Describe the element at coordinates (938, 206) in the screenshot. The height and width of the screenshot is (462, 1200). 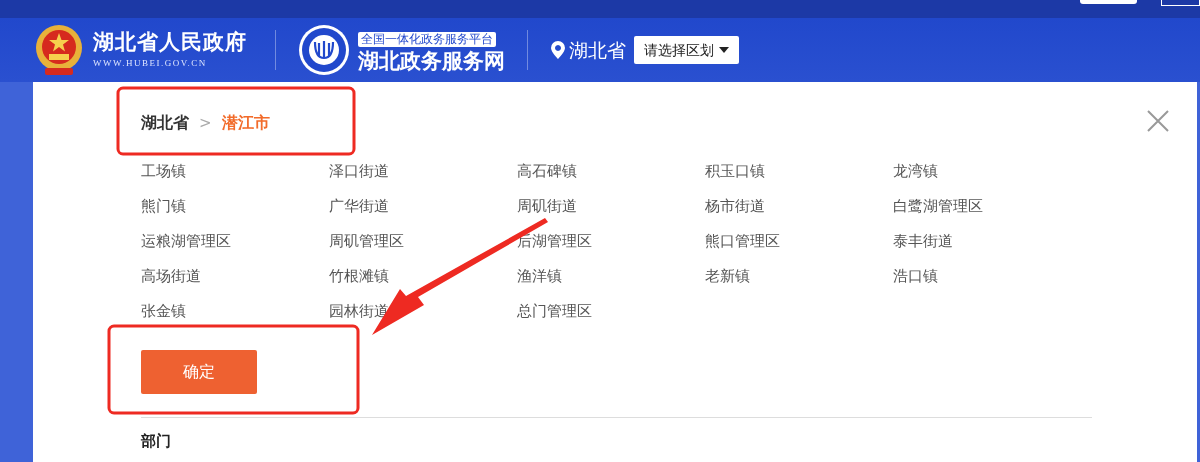
I see `town-link: 白鹭湖管理区` at that location.